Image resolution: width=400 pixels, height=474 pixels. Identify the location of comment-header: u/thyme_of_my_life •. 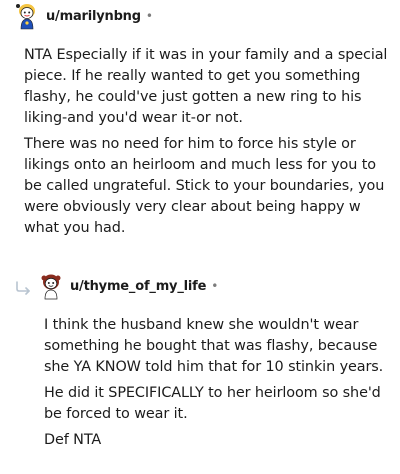
(128, 286).